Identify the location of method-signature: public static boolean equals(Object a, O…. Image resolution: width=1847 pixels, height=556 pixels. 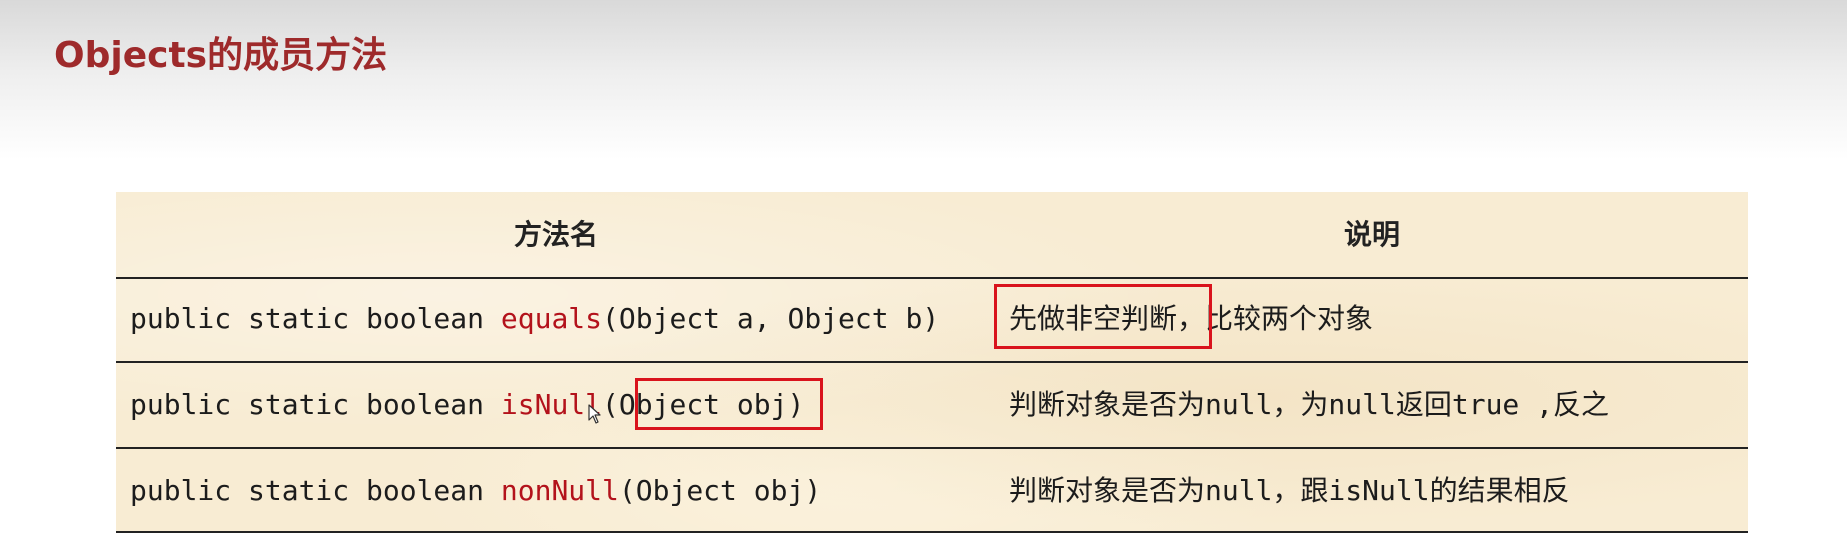
(534, 319).